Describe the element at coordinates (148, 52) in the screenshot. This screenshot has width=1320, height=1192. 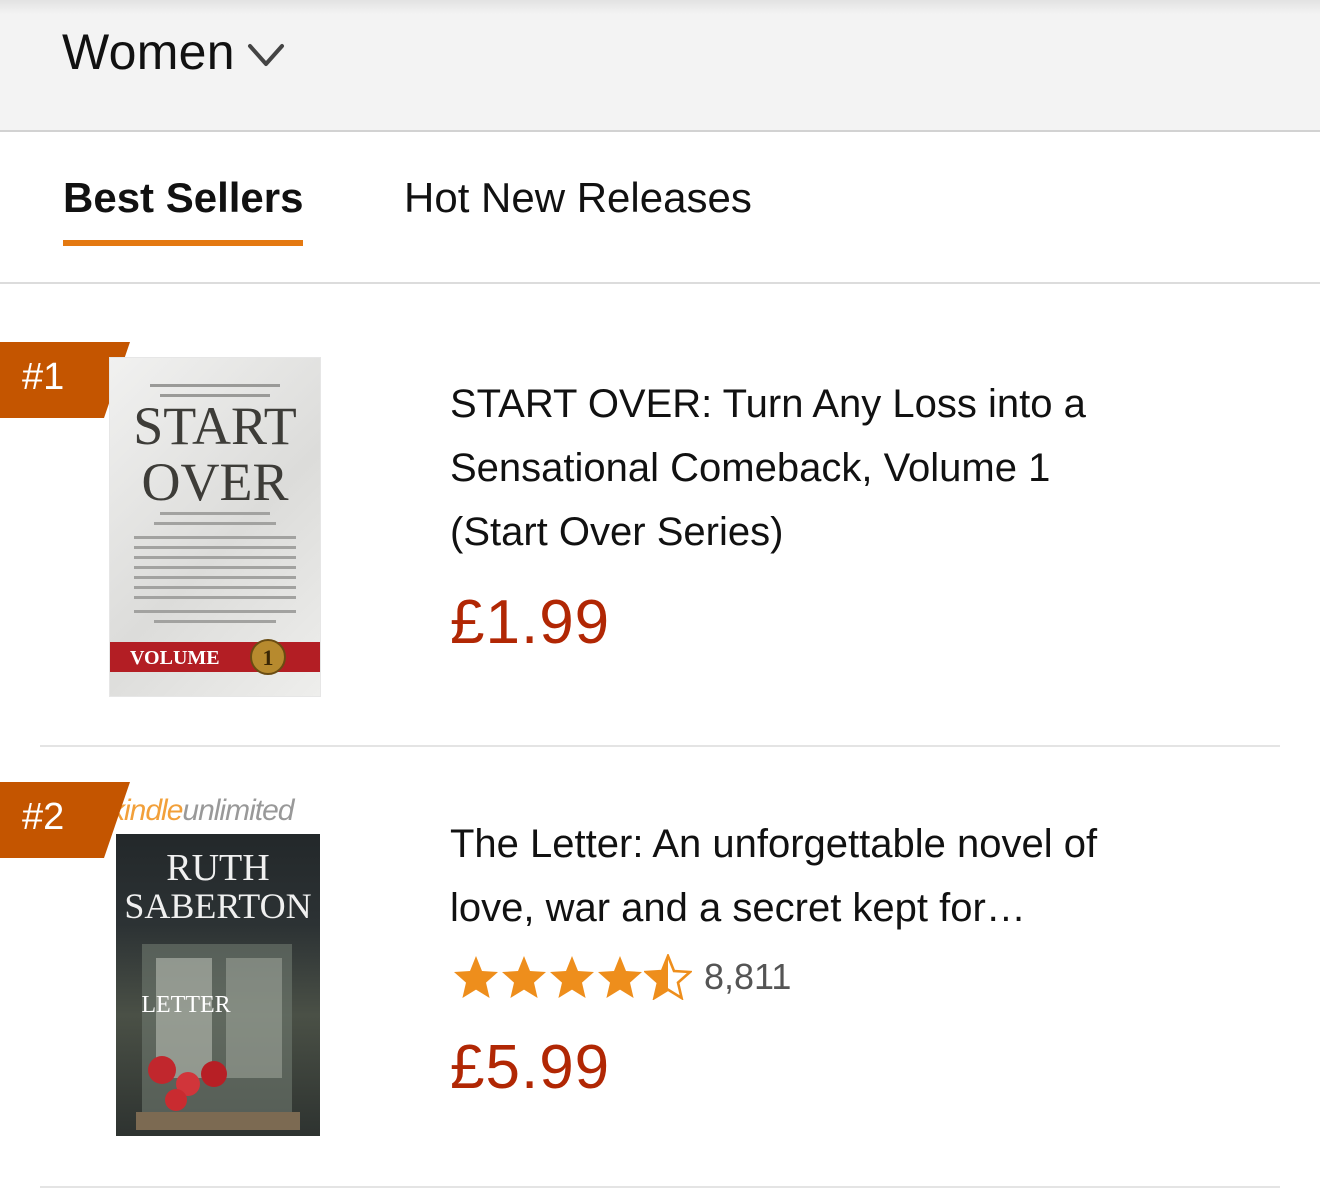
I see `category-label: Women` at that location.